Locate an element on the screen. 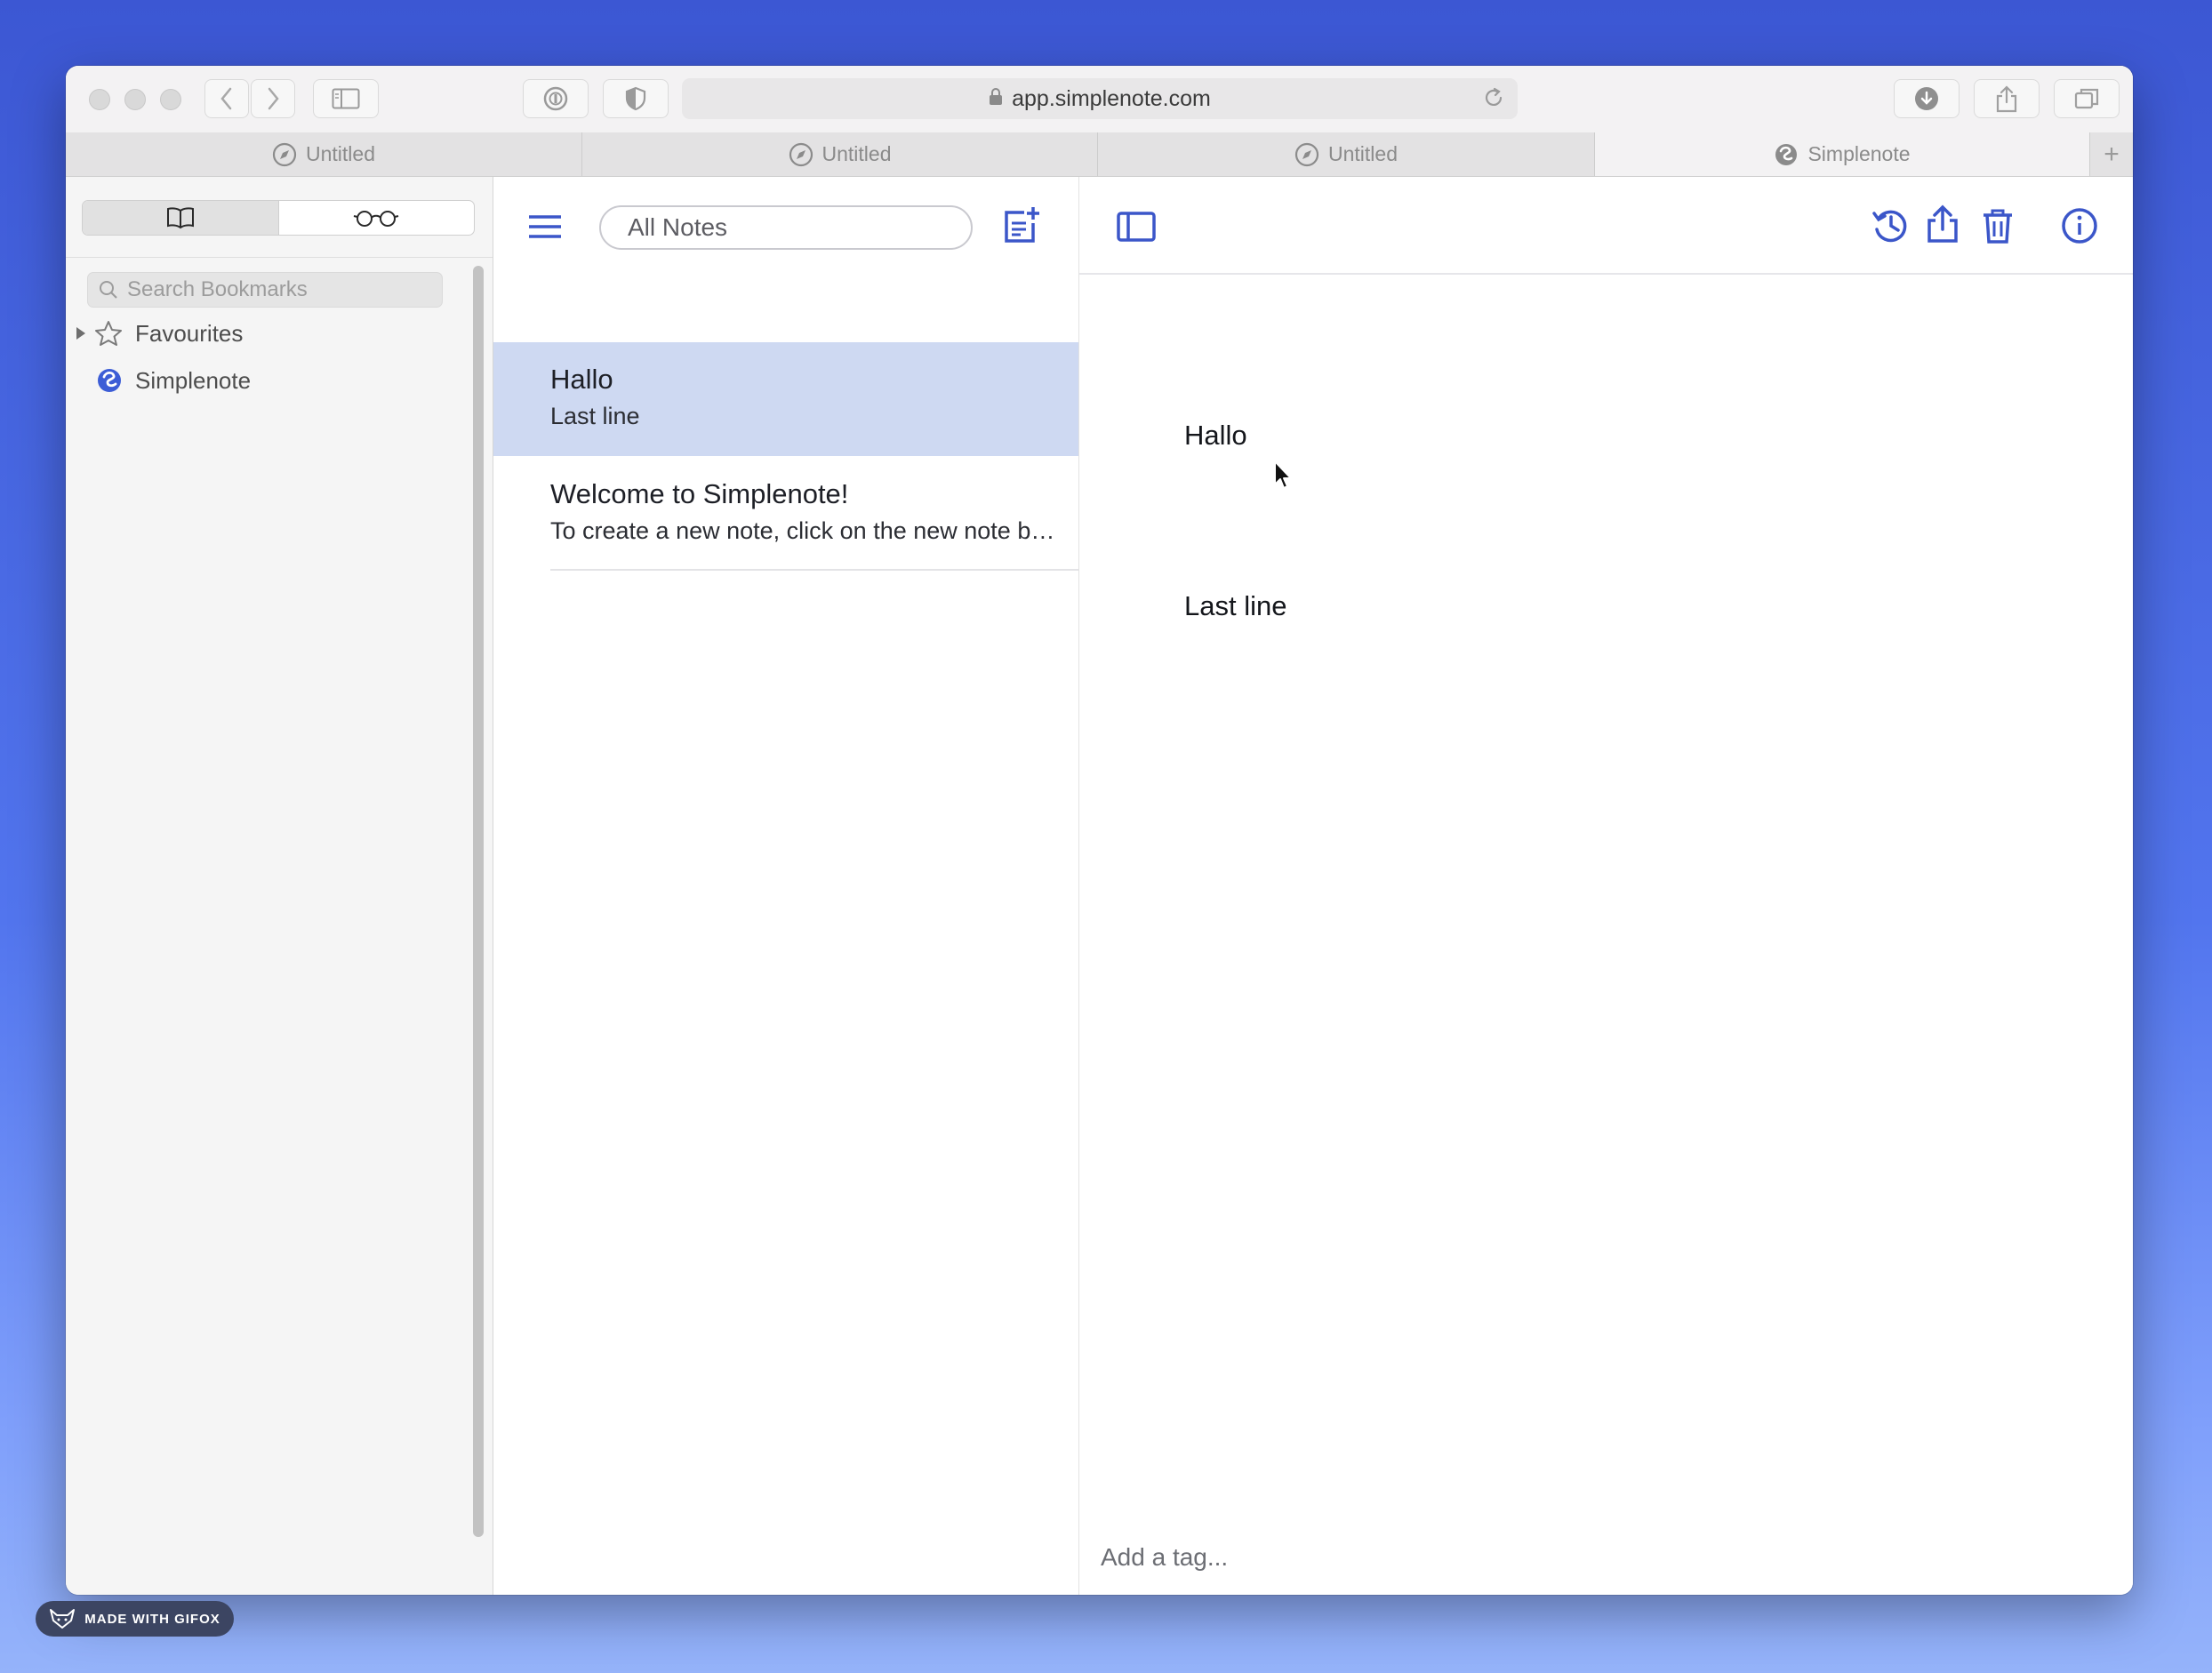 The width and height of the screenshot is (2212, 1673). share-note-button is located at coordinates (1942, 224).